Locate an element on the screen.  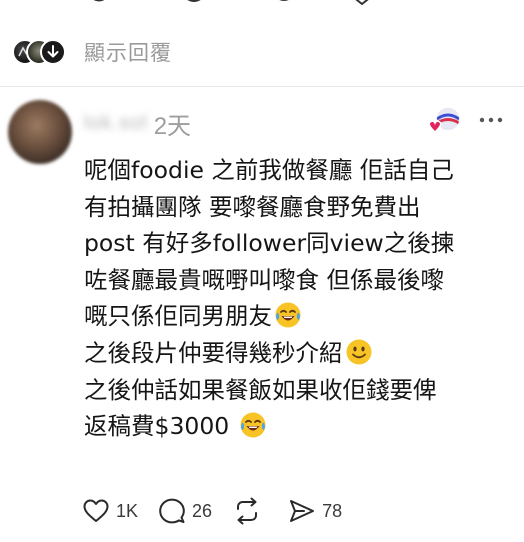
previous-post-actions-cutoff is located at coordinates (262, 7).